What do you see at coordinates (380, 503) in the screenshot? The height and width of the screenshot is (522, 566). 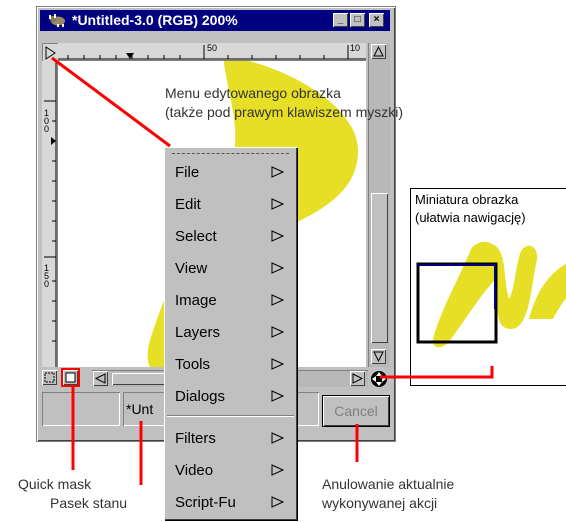 I see `annotation-cancel-line2: wykonywanej akcji` at bounding box center [380, 503].